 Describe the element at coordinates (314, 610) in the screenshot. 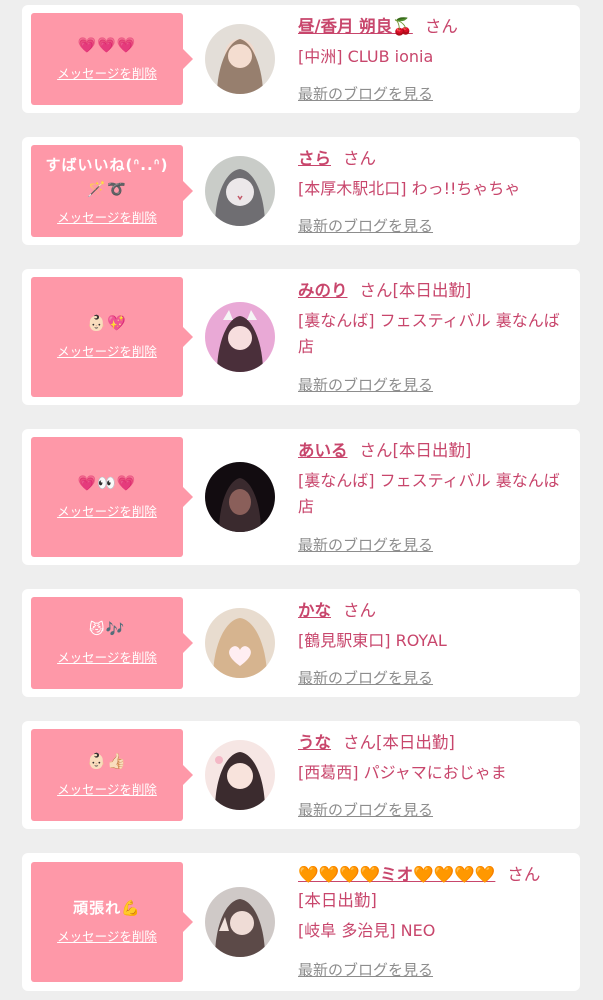

I see `cast-name-link: かな` at that location.